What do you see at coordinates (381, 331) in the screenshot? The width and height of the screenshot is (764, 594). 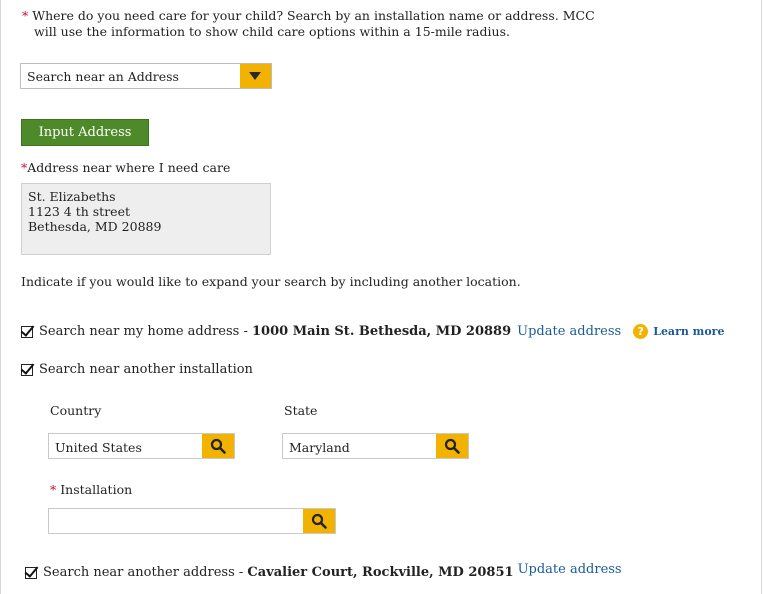 I see `home-address-value: 1000 Main St. Bethesda, MD 20889` at bounding box center [381, 331].